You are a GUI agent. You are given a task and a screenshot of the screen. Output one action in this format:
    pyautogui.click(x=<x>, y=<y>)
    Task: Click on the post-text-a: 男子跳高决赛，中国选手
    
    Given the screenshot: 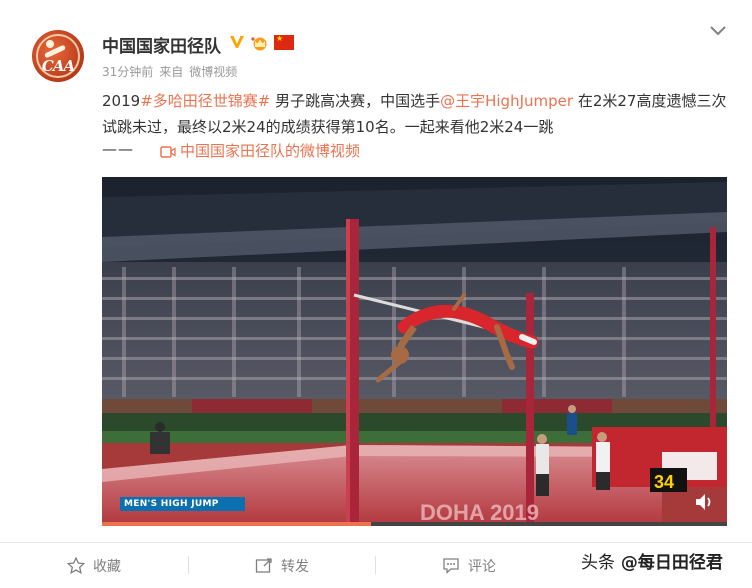 What is the action you would take?
    pyautogui.click(x=355, y=101)
    